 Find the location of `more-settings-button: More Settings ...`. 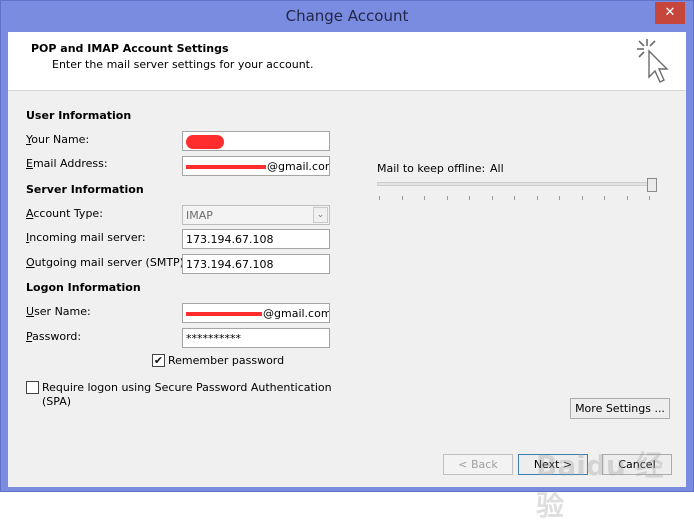

more-settings-button: More Settings ... is located at coordinates (620, 408).